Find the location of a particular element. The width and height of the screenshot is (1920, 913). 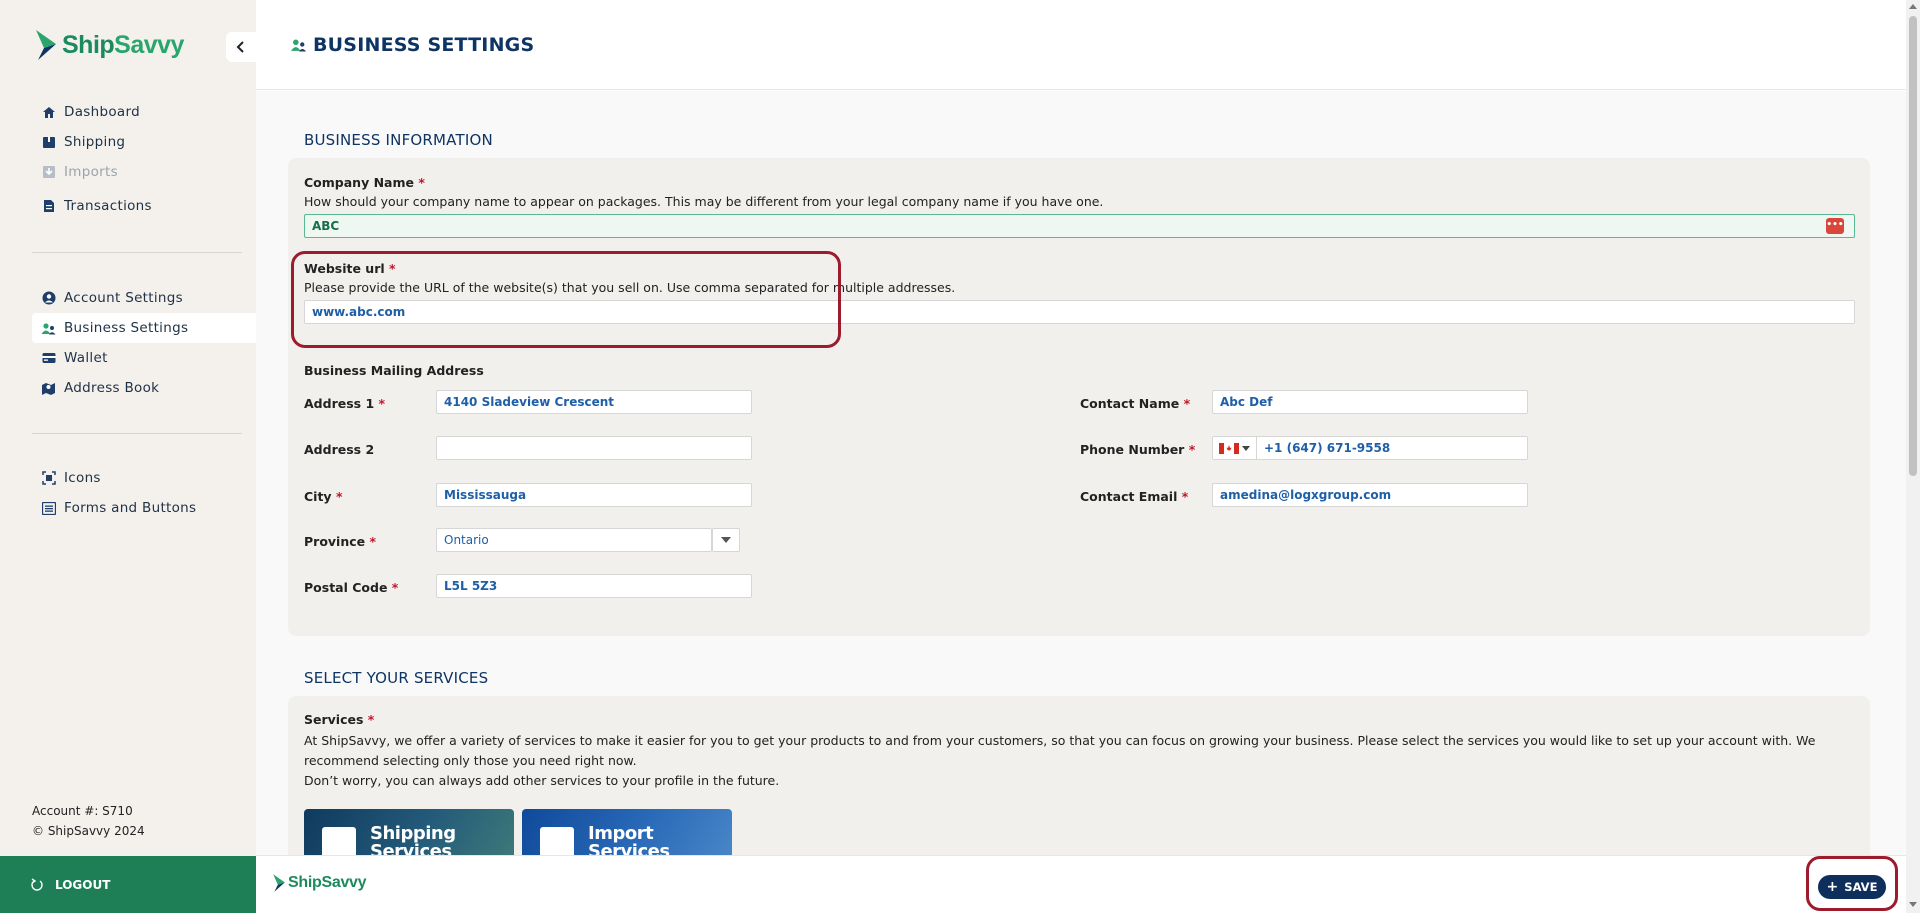

import-services-label: Import Services is located at coordinates (629, 839).